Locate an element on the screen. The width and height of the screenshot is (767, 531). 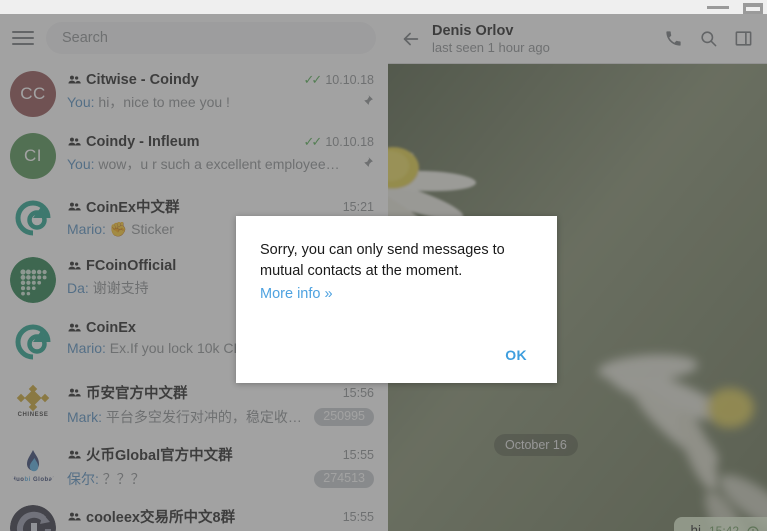
ok-button: OK is located at coordinates (516, 355).